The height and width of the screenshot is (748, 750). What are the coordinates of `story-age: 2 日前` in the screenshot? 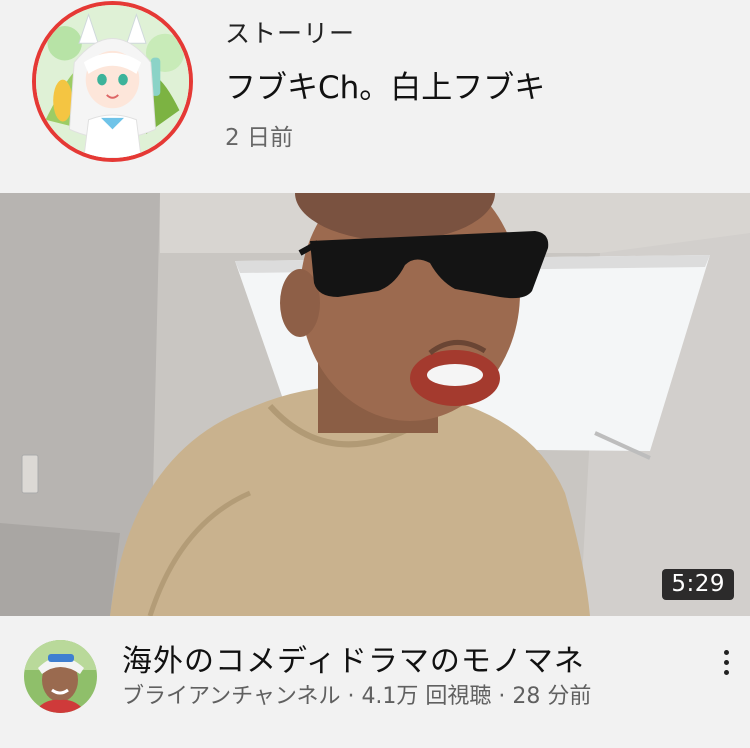 It's located at (259, 138).